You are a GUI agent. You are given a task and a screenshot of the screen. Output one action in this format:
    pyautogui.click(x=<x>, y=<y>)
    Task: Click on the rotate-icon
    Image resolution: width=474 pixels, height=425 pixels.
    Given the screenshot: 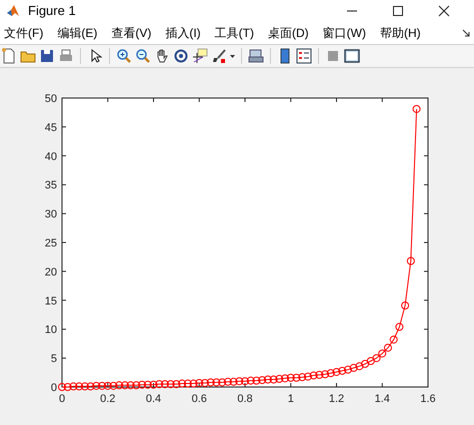 What is the action you would take?
    pyautogui.click(x=181, y=56)
    